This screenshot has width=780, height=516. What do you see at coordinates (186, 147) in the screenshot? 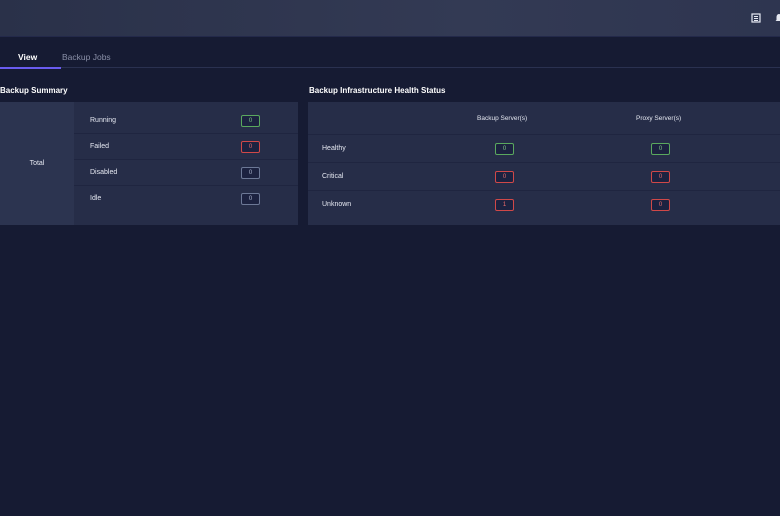
I see `summary-row-failed: Failed 0` at bounding box center [186, 147].